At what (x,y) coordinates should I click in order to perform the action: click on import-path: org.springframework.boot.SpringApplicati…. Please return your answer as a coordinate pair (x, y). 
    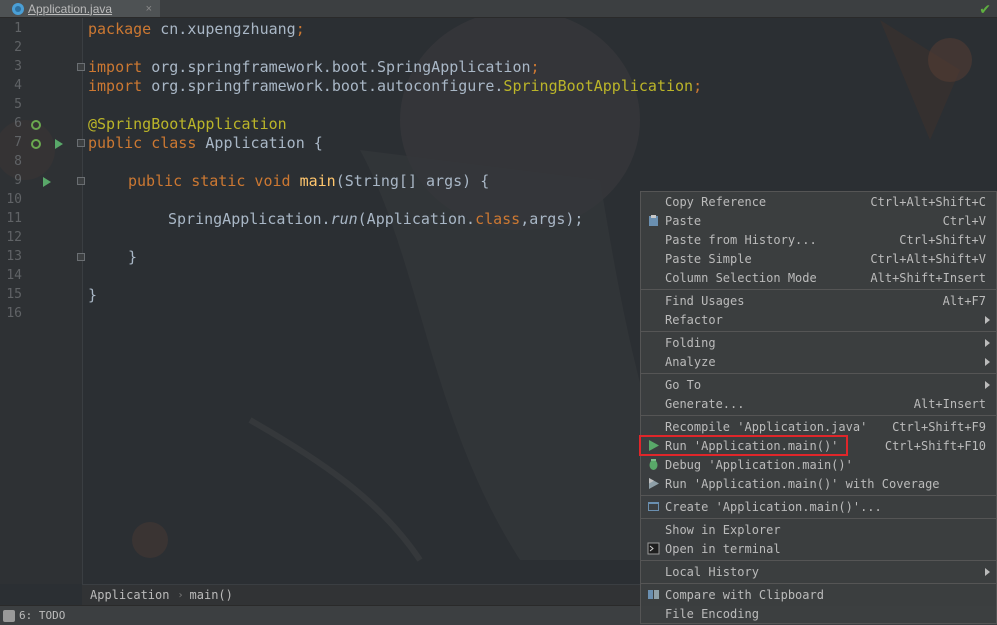
    Looking at the image, I should click on (336, 67).